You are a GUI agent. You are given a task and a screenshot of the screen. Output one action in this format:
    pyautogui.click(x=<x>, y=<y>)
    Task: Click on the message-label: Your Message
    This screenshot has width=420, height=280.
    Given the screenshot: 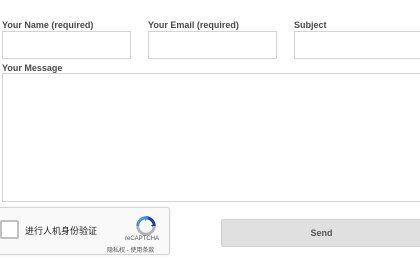 What is the action you would take?
    pyautogui.click(x=32, y=68)
    